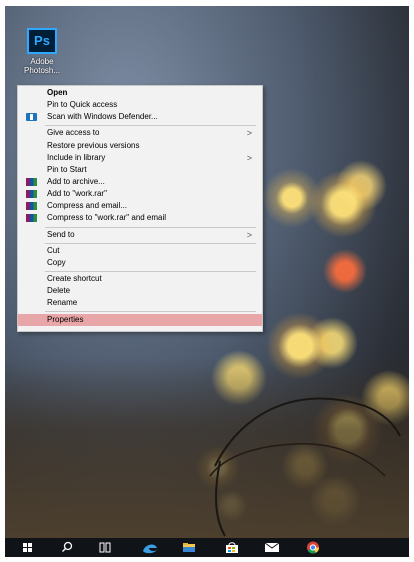 This screenshot has width=414, height=562. I want to click on menu-item-copy: Copy, so click(140, 263).